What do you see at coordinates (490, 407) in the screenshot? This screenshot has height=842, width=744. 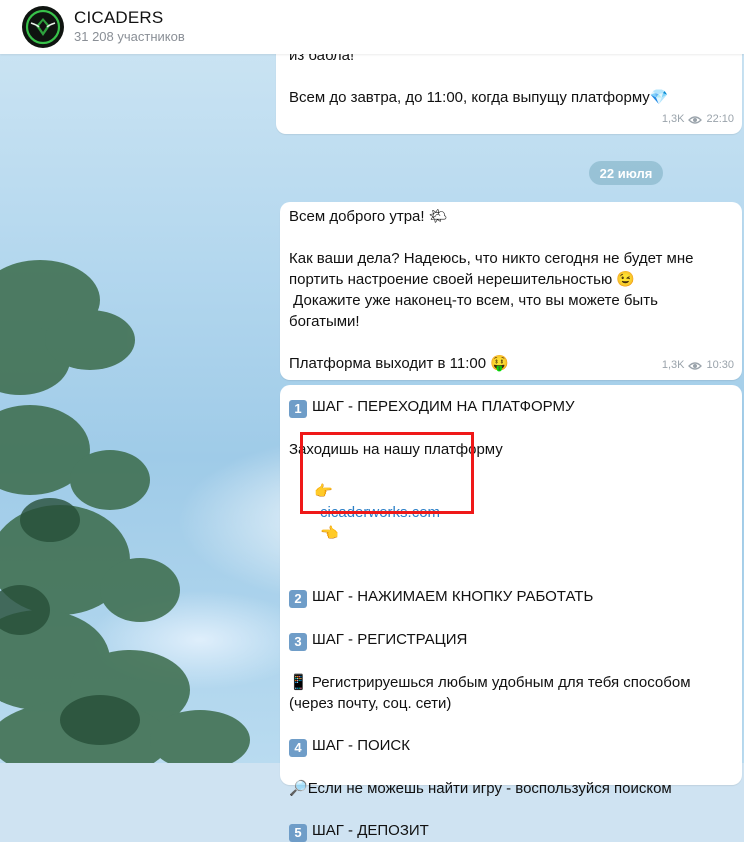 I see `step-heading: 1 ШАГ - ПЕРЕХОДИМ НА ПЛАТФОРМУ` at bounding box center [490, 407].